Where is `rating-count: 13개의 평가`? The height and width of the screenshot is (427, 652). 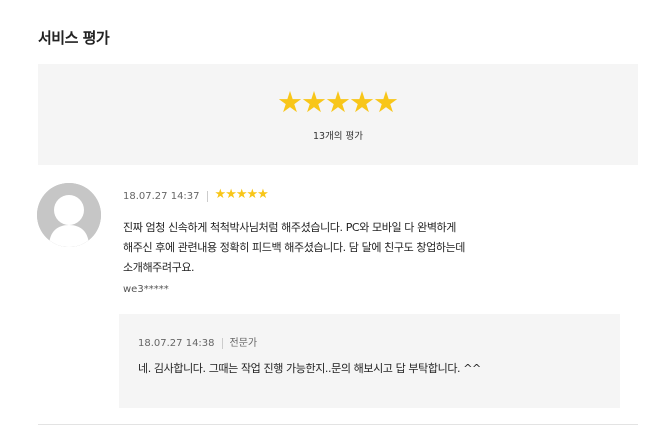
rating-count: 13개의 평가 is located at coordinates (338, 136).